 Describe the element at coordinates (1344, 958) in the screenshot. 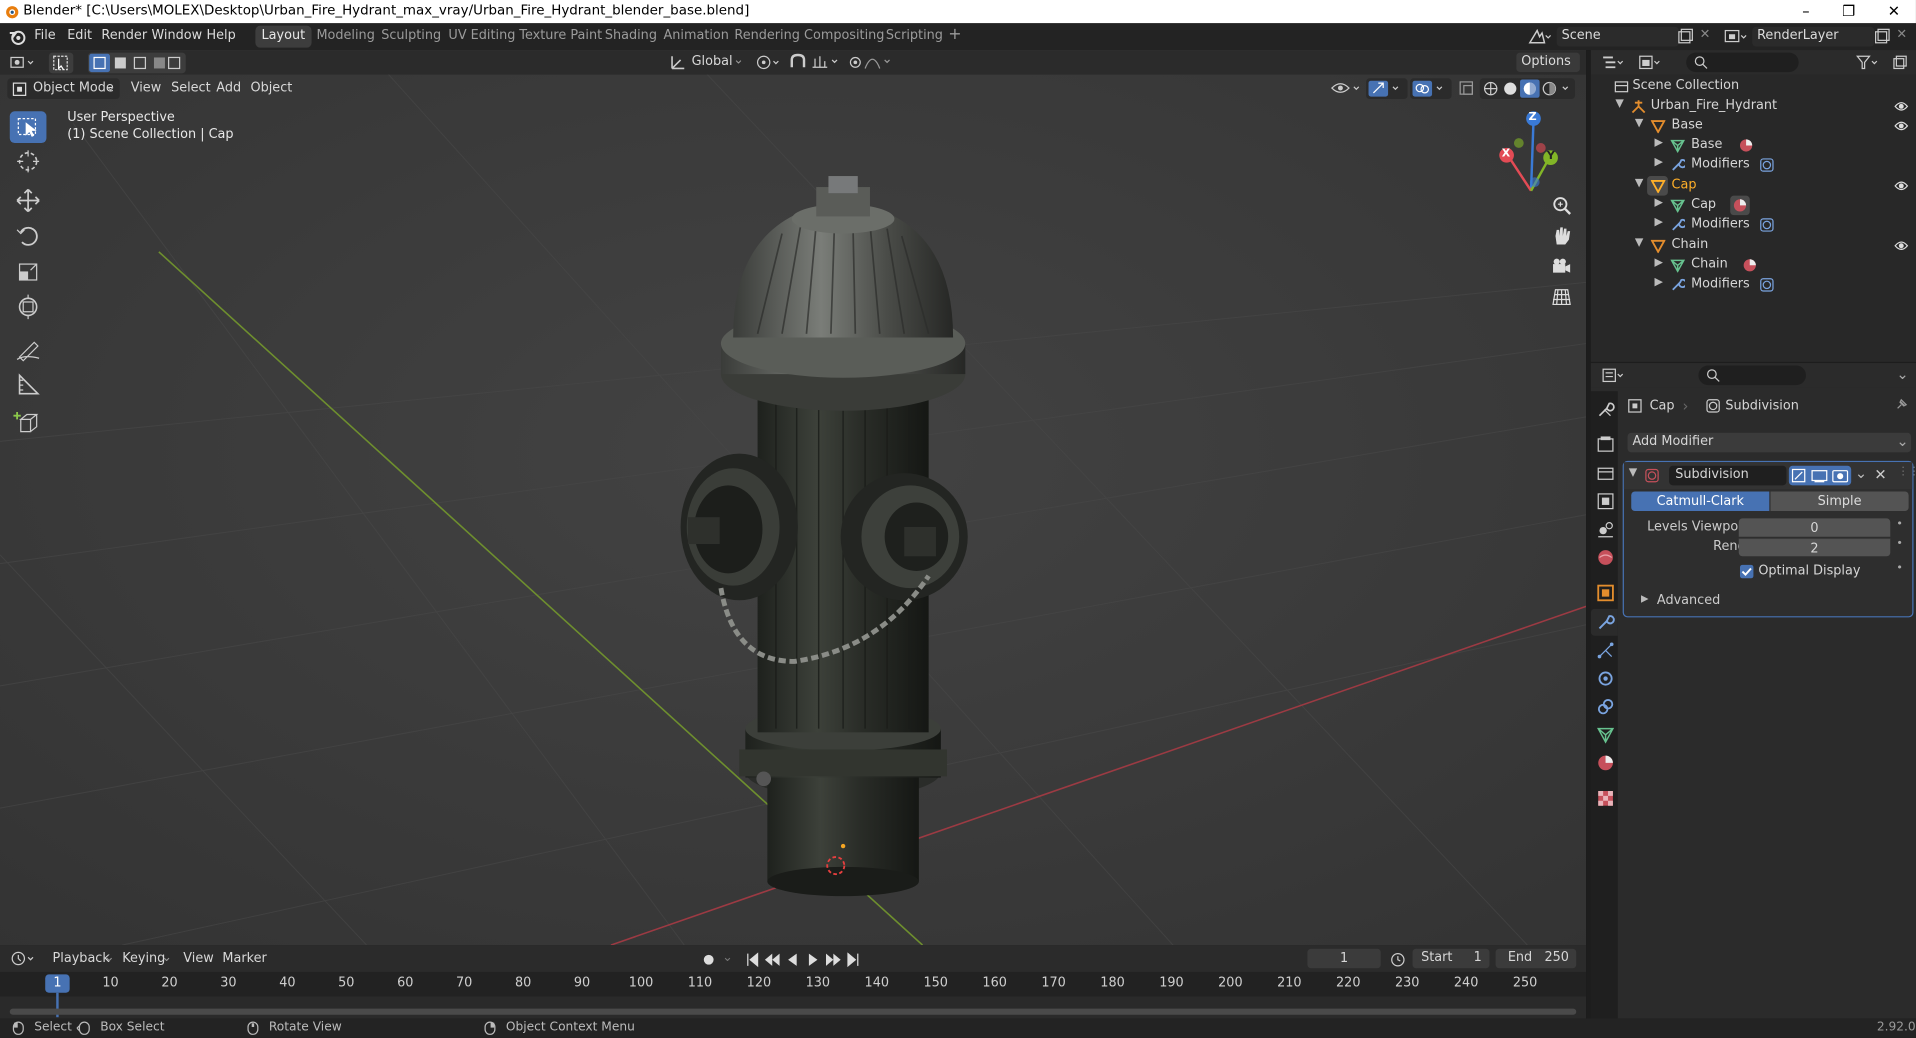

I see `current-frame-field: 1` at that location.